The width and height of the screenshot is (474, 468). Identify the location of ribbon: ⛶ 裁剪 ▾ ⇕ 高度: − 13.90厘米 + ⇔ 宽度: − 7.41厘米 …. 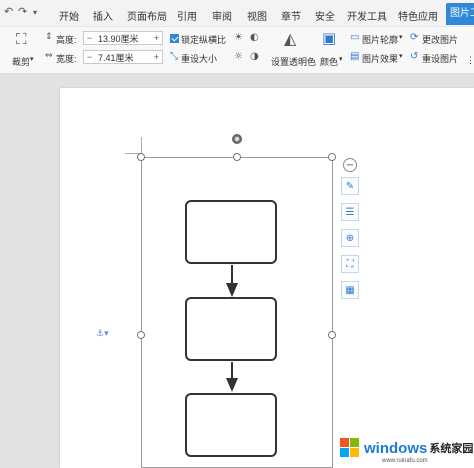
(237, 50).